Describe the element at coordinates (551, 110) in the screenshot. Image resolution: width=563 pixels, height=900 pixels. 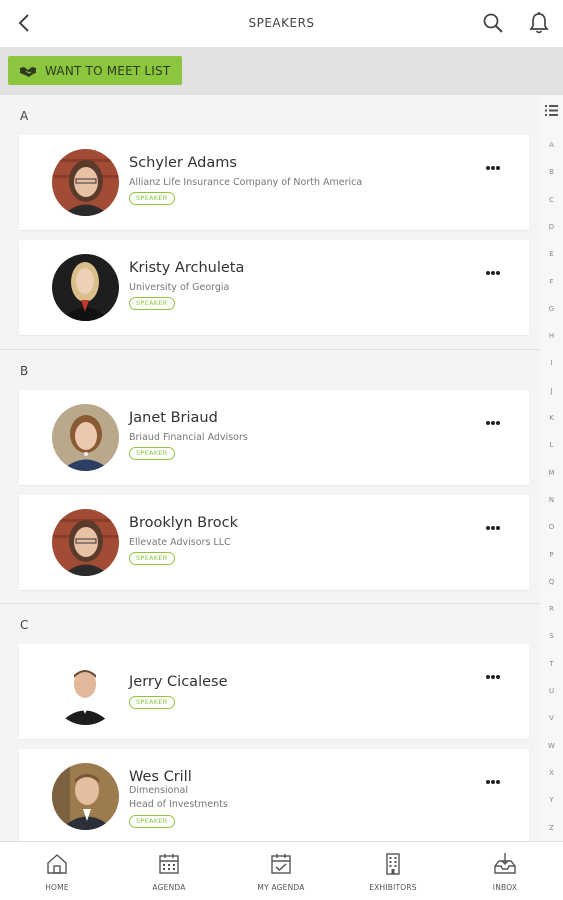
I see `list-icon` at that location.